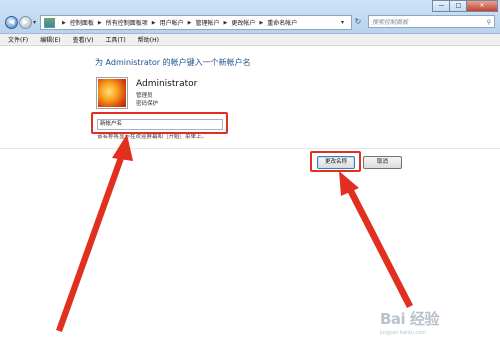  I want to click on watermark-url: jingyan.baidu.com, so click(403, 333).